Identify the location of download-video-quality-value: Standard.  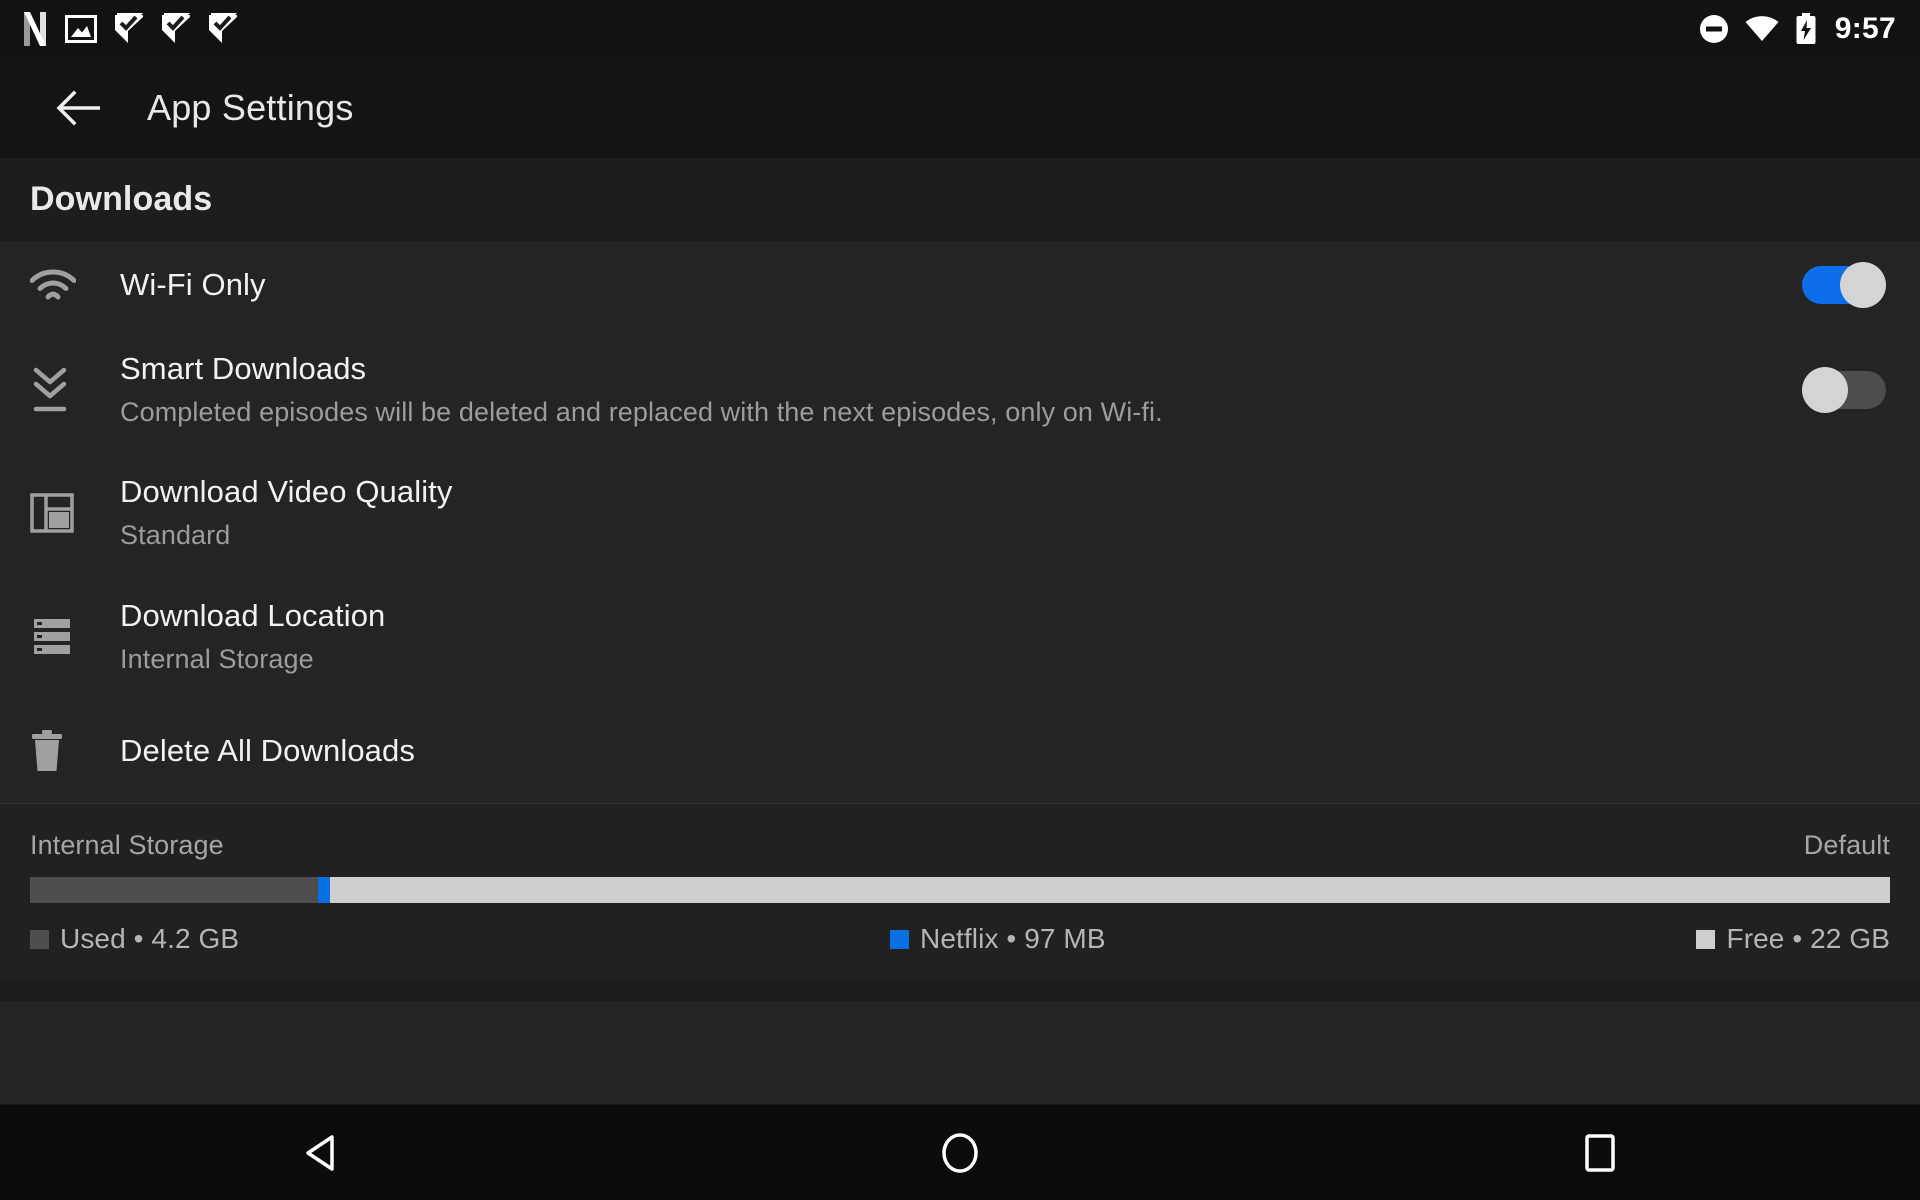
(175, 535).